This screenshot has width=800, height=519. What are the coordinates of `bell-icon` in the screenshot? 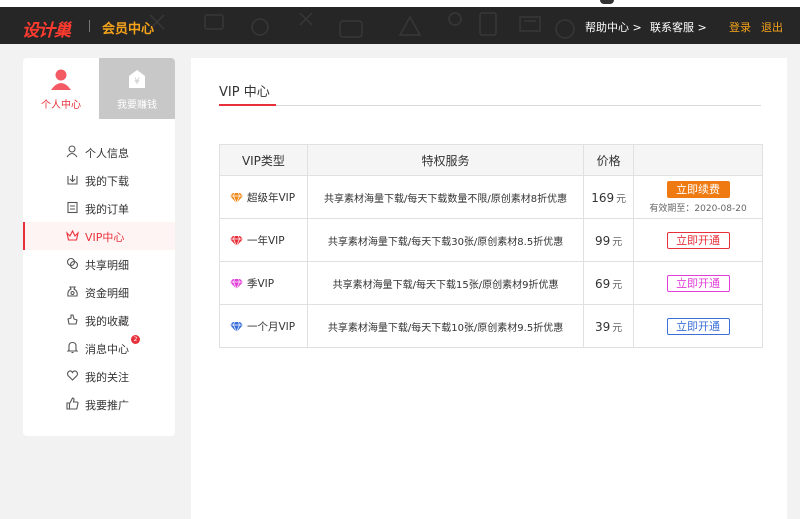 It's located at (72, 347).